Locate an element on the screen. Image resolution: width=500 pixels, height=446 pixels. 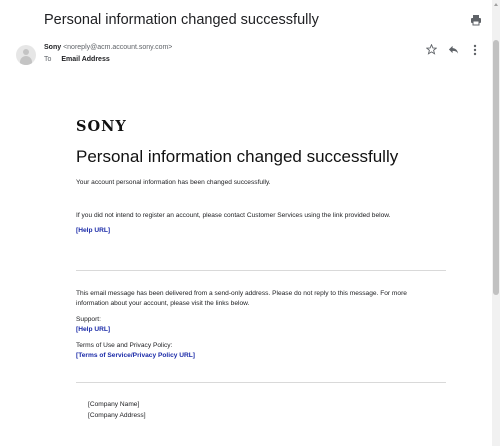
avatar-head is located at coordinates (26, 52).